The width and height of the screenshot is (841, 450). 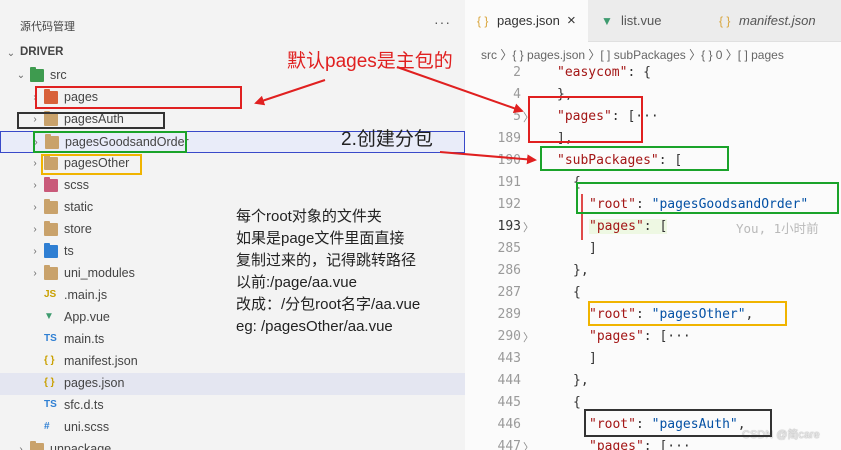 I want to click on create-subpackage-annotation: 2.创建分包, so click(x=387, y=139).